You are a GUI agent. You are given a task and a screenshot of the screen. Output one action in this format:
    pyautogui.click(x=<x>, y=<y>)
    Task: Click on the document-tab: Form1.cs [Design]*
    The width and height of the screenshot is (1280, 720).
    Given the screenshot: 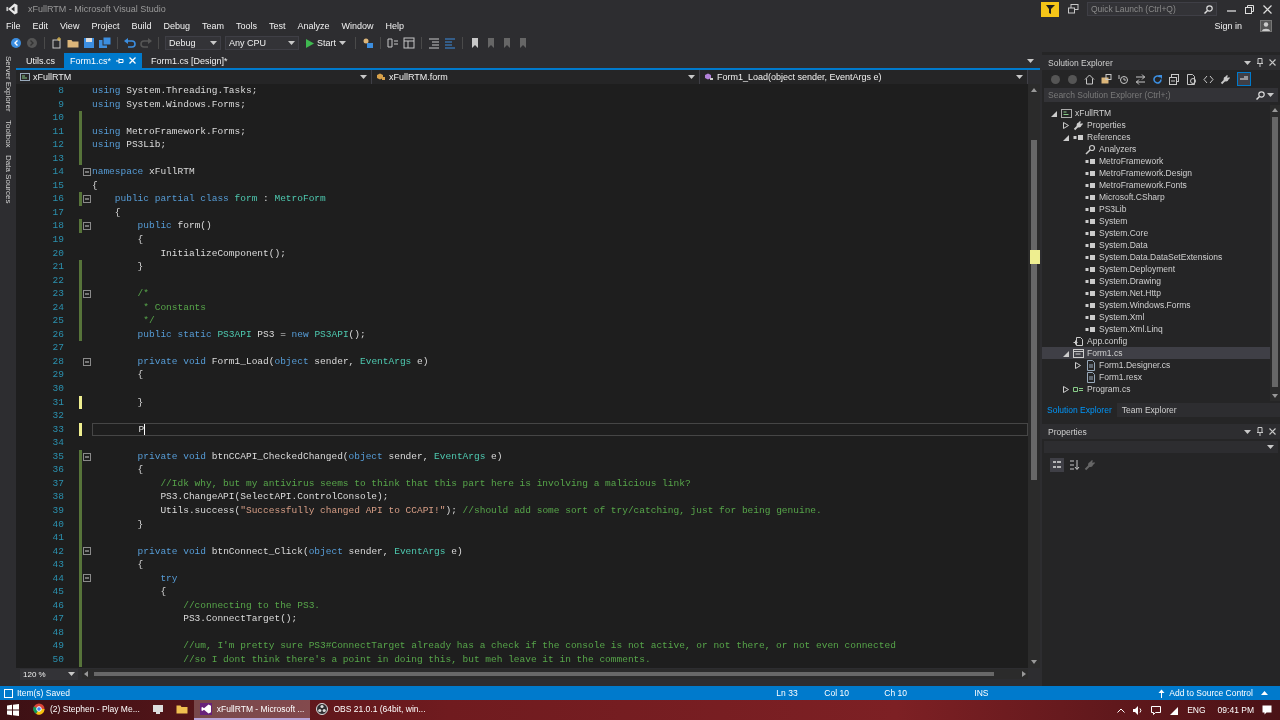 What is the action you would take?
    pyautogui.click(x=189, y=60)
    